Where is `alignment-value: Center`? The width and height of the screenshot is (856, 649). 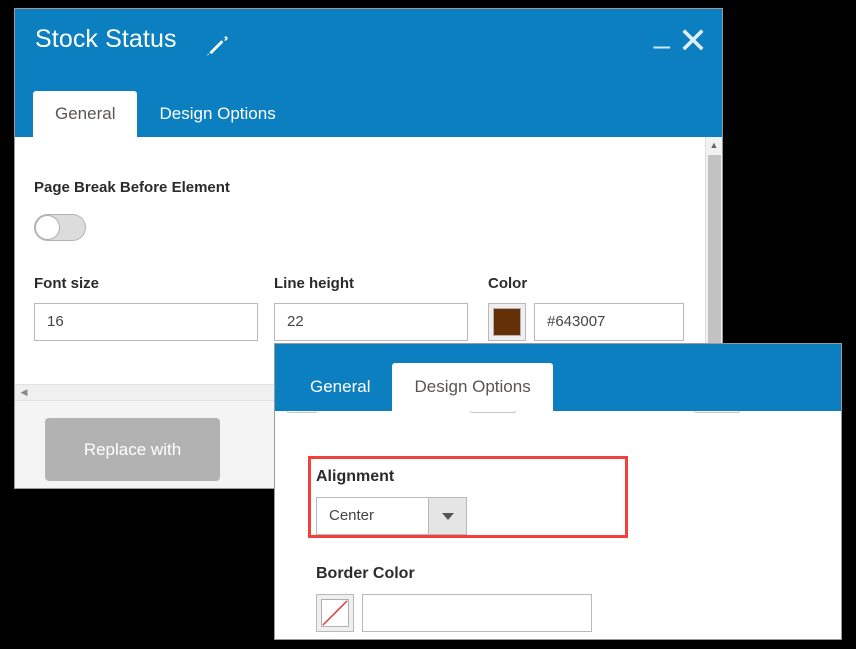 alignment-value: Center is located at coordinates (352, 515).